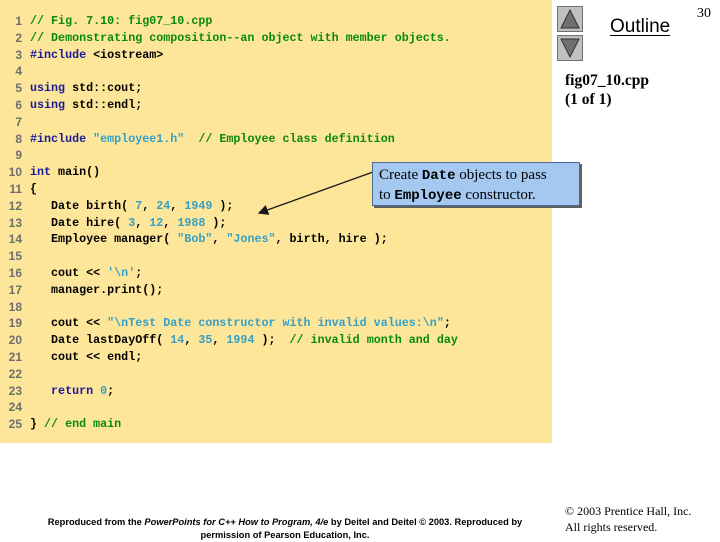 The height and width of the screenshot is (542, 720). Describe the element at coordinates (18, 37) in the screenshot. I see `line-number: 2` at that location.